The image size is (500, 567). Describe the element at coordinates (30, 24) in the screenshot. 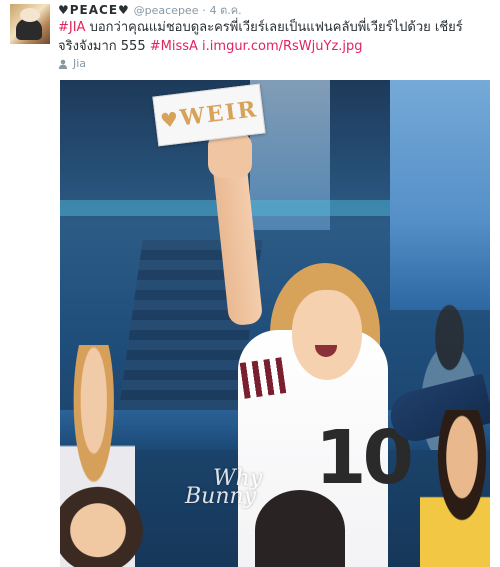

I see `avatar` at that location.